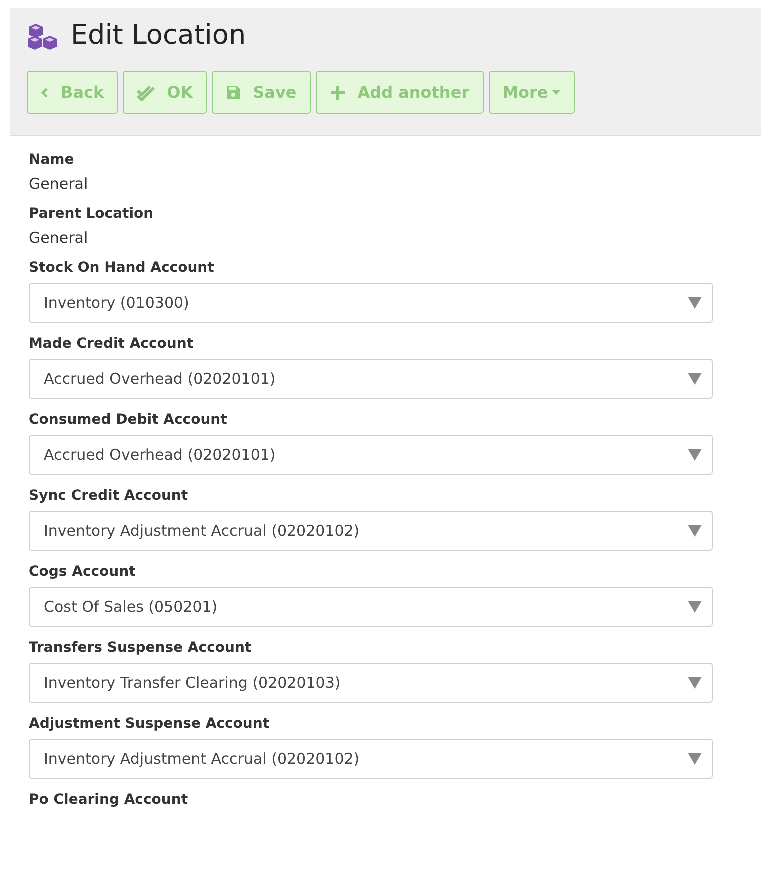  I want to click on field-label: Adjustment Suspense Account, so click(150, 724).